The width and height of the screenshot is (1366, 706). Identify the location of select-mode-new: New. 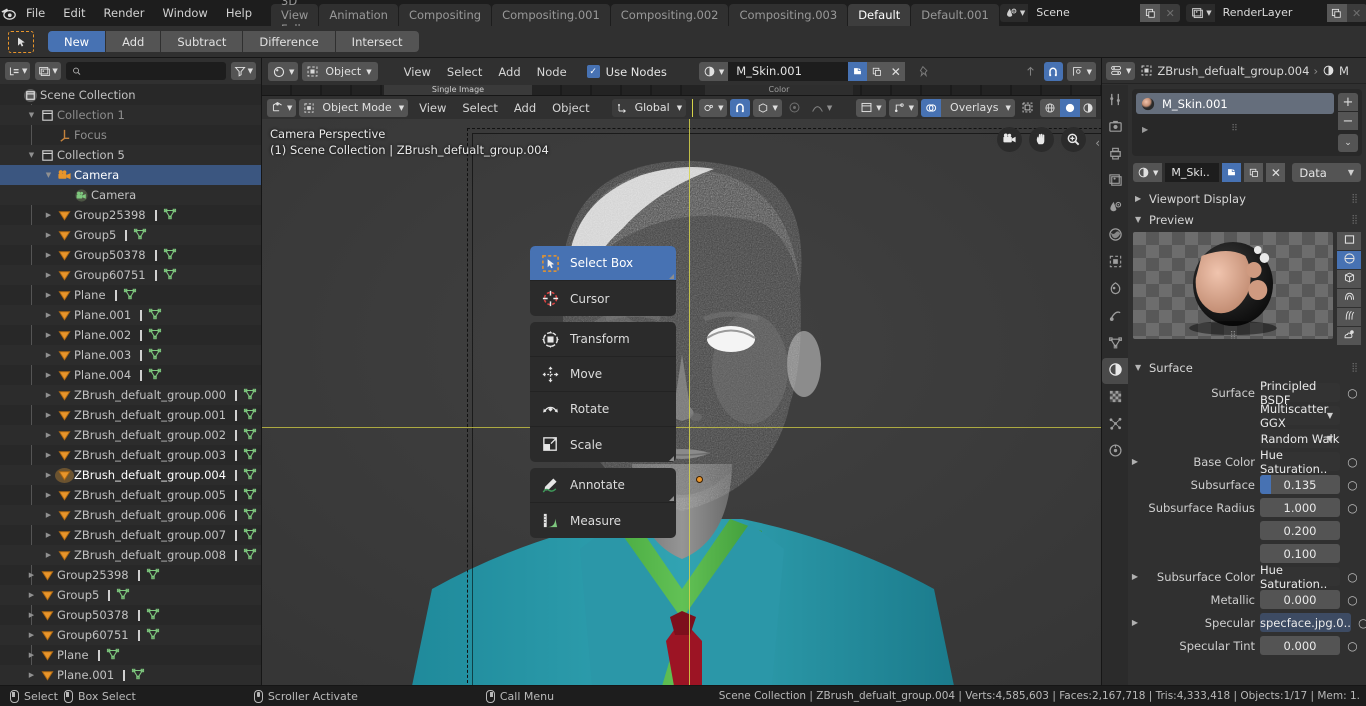
(77, 41).